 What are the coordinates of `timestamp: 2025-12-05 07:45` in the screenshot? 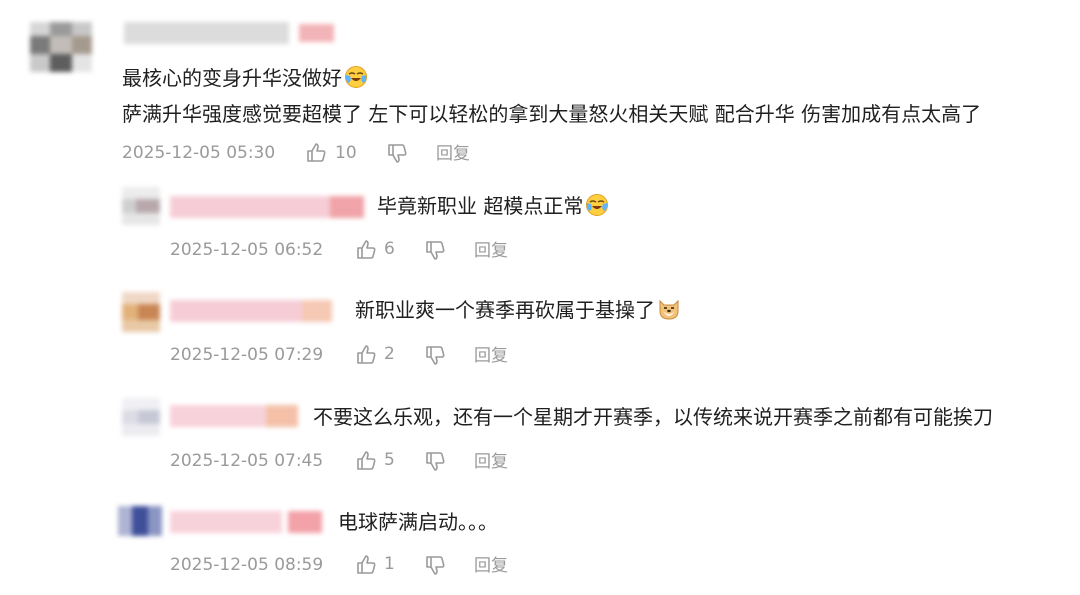 It's located at (247, 461).